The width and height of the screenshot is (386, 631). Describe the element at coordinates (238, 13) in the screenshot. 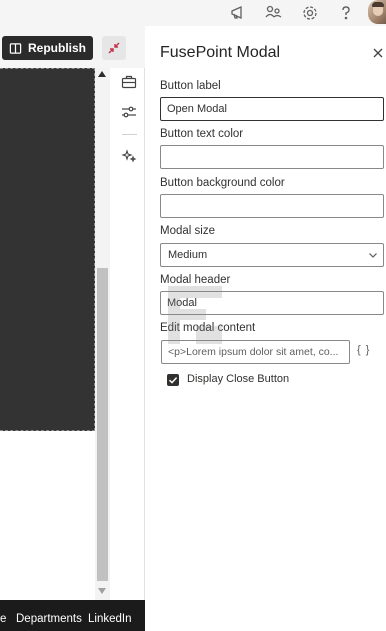

I see `megaphone-icon` at that location.